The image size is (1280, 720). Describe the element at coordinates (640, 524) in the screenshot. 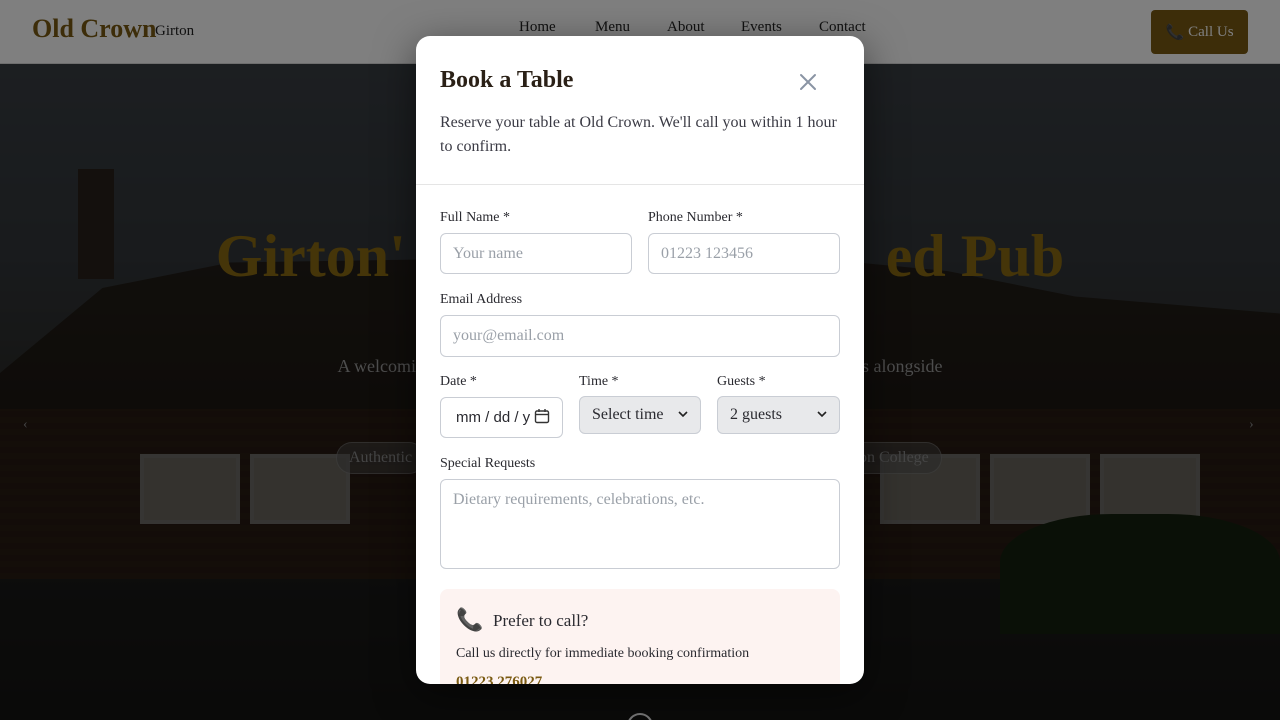

I see `special-requests-textarea` at that location.